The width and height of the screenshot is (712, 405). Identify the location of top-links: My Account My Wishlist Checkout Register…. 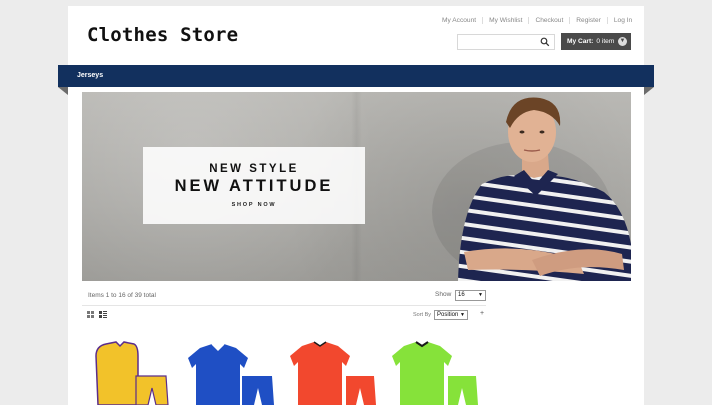
(537, 20).